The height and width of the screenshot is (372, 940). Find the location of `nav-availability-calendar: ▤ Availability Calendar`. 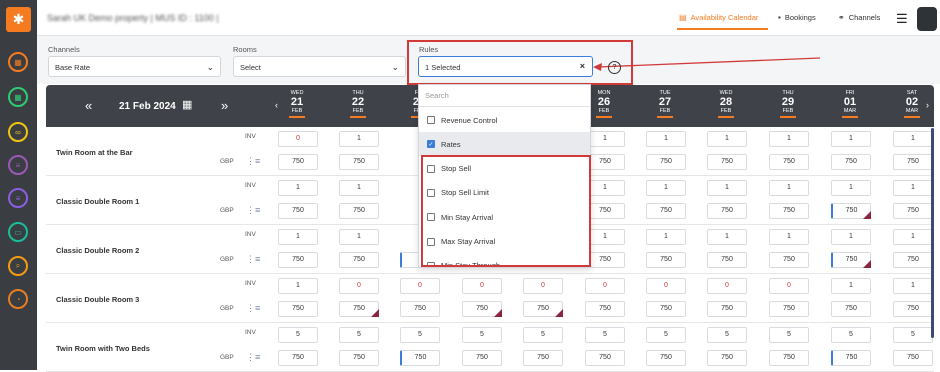

nav-availability-calendar: ▤ Availability Calendar is located at coordinates (718, 17).